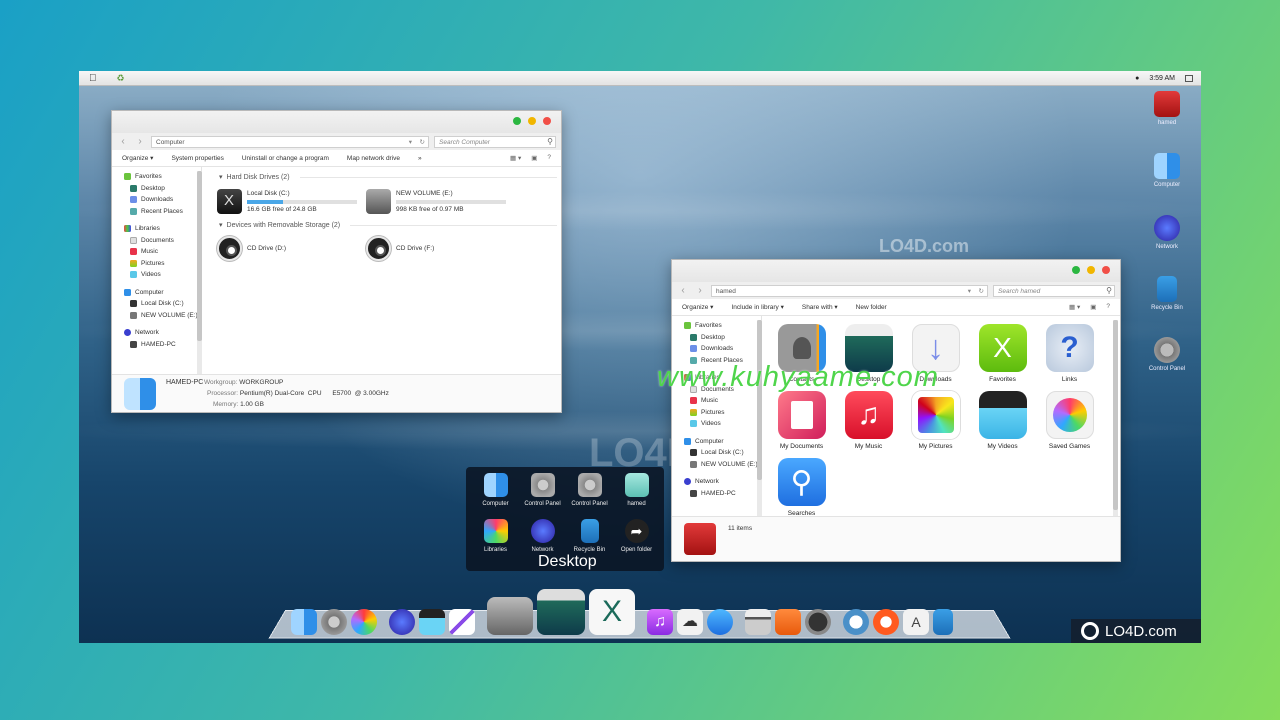 Image resolution: width=1280 pixels, height=720 pixels. What do you see at coordinates (495, 496) in the screenshot?
I see `stack-item-computer: Computer` at bounding box center [495, 496].